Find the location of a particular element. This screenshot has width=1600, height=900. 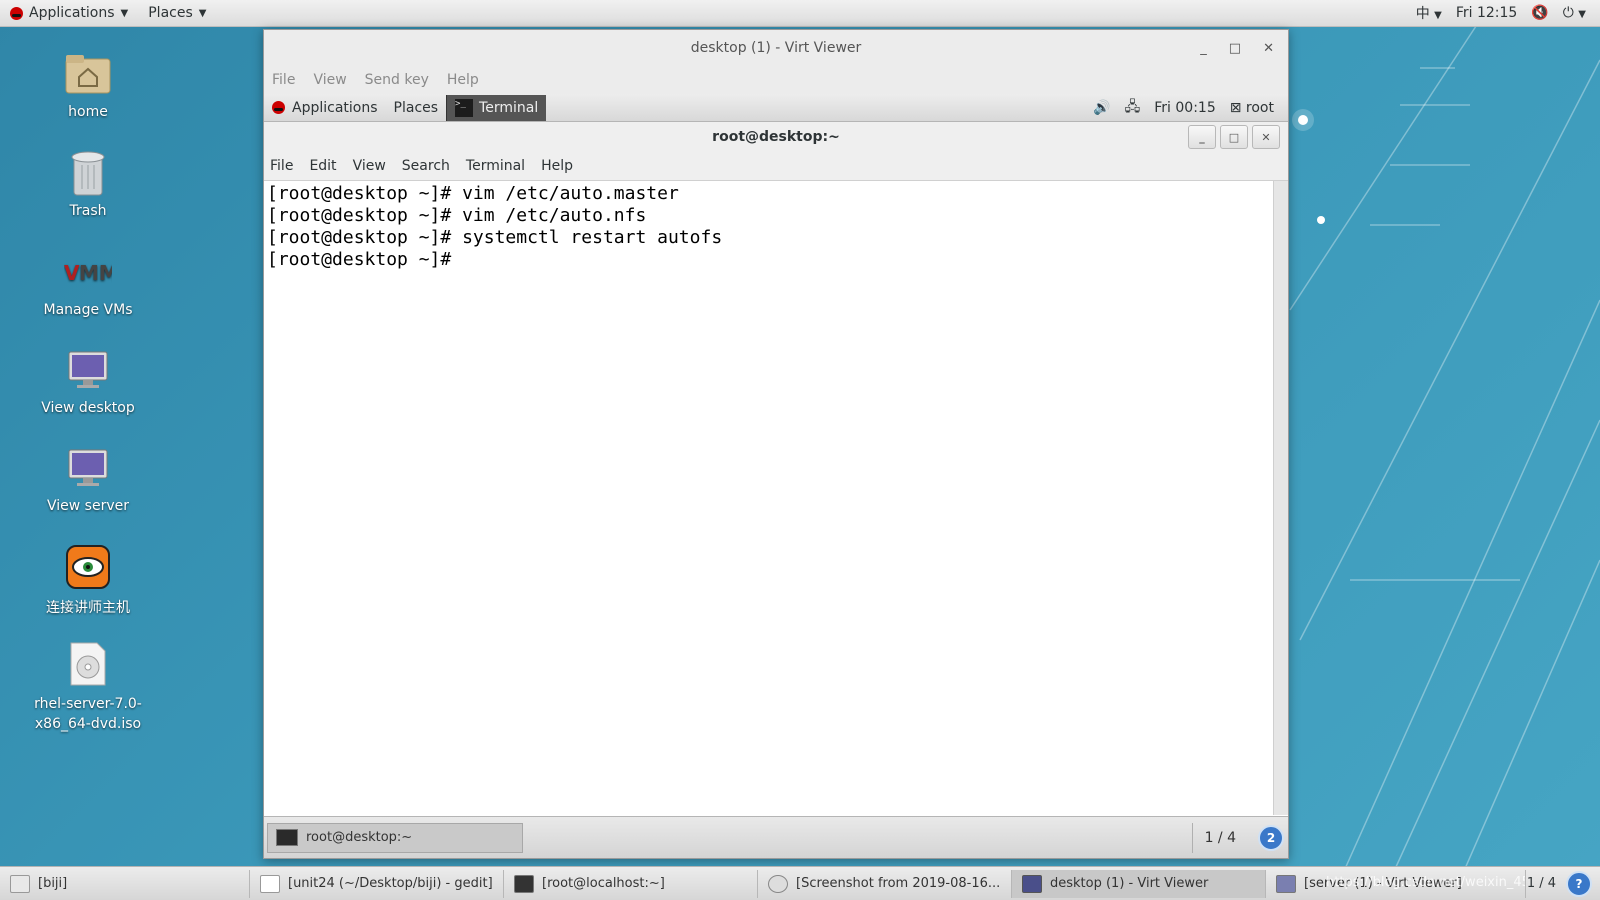

clock: Fri 12:15 is located at coordinates (1486, 13).